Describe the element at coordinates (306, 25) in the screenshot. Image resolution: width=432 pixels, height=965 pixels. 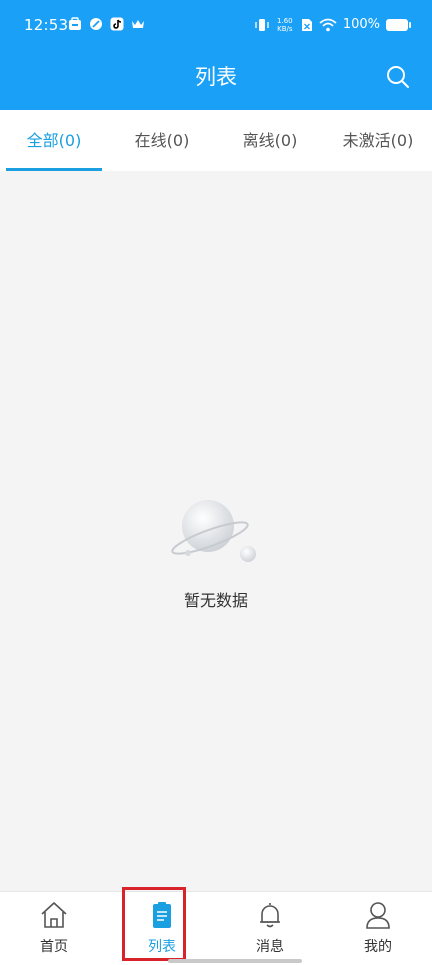
I see `sim-icon` at that location.